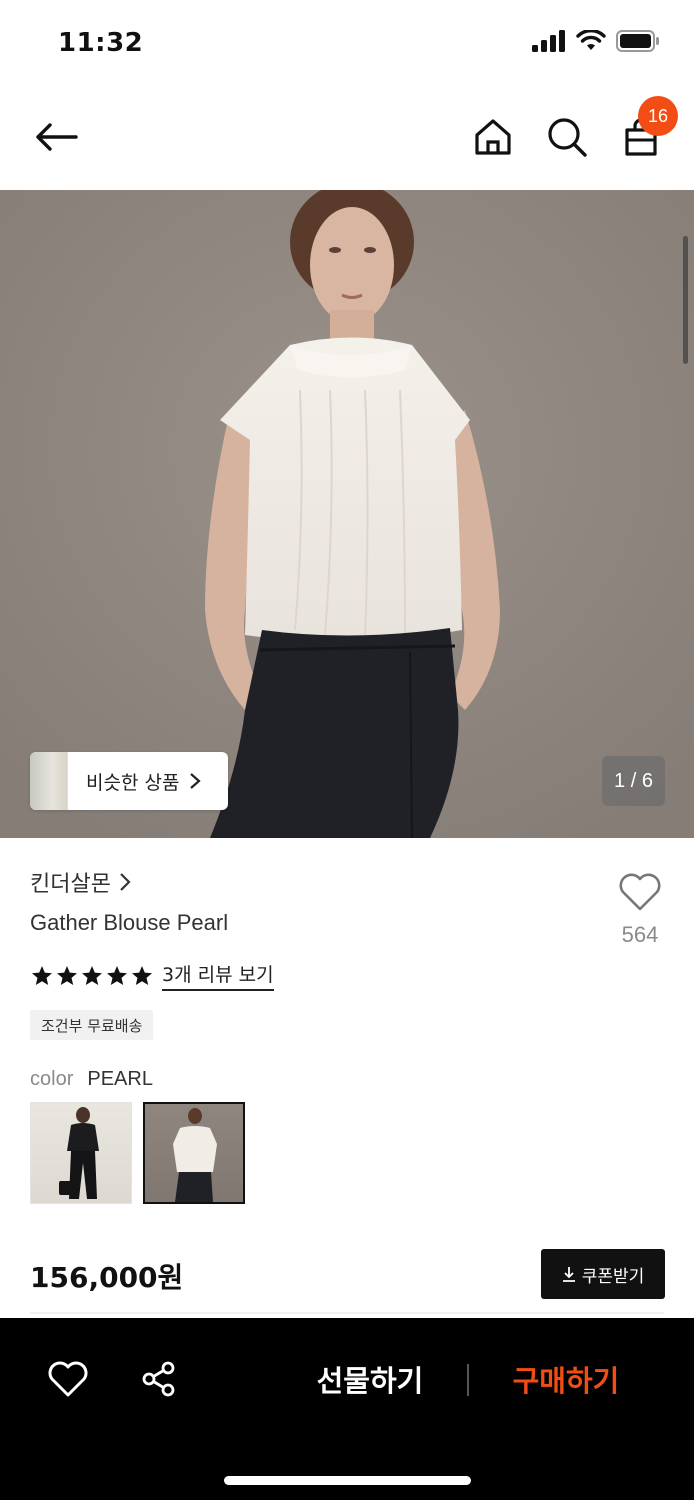  Describe the element at coordinates (613, 1276) in the screenshot. I see `coupon-label: 쿠폰받기` at that location.